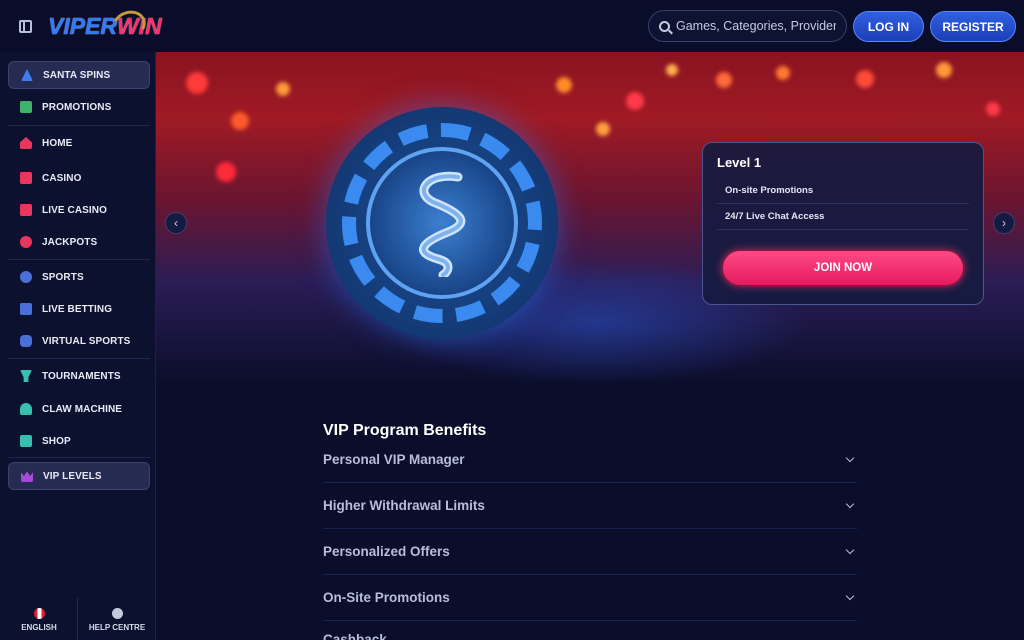 Image resolution: width=1024 pixels, height=640 pixels. I want to click on benefit-label: Cashback, so click(355, 636).